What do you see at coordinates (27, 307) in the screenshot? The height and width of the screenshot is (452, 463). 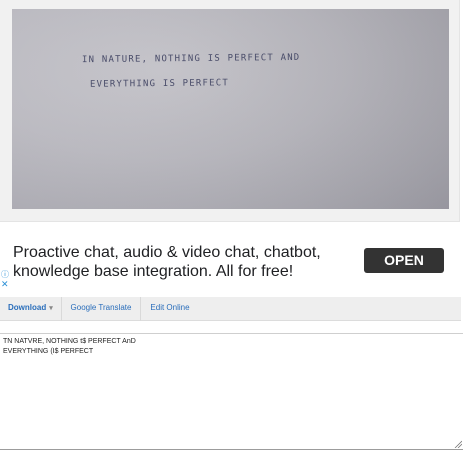 I see `download-label: Download` at bounding box center [27, 307].